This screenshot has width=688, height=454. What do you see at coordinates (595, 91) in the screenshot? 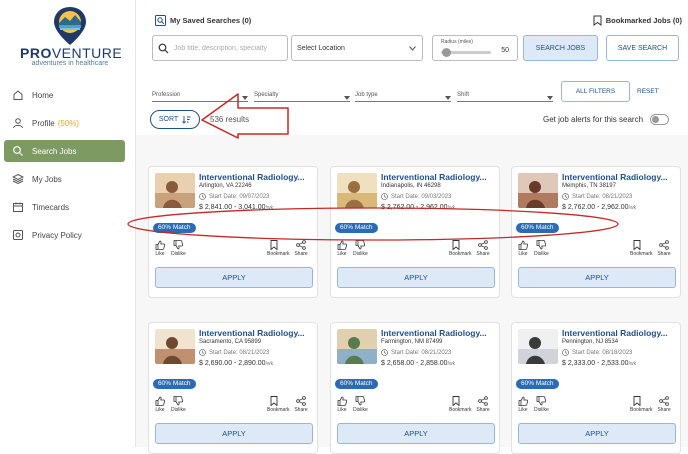
I see `all-filters-button: ALL FILTERS` at bounding box center [595, 91].